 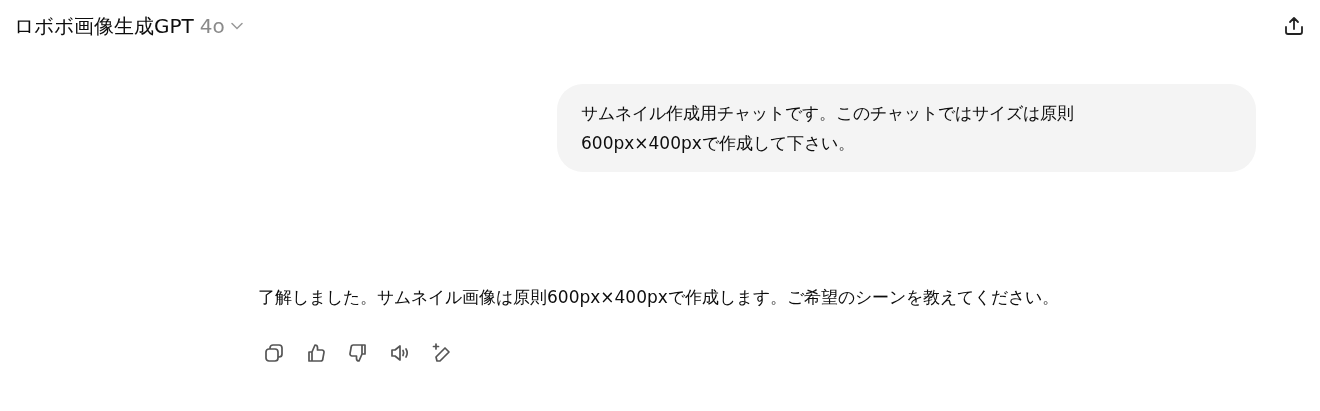 I want to click on model-selector: ロボボ画像生成GPT 4o, so click(x=128, y=26).